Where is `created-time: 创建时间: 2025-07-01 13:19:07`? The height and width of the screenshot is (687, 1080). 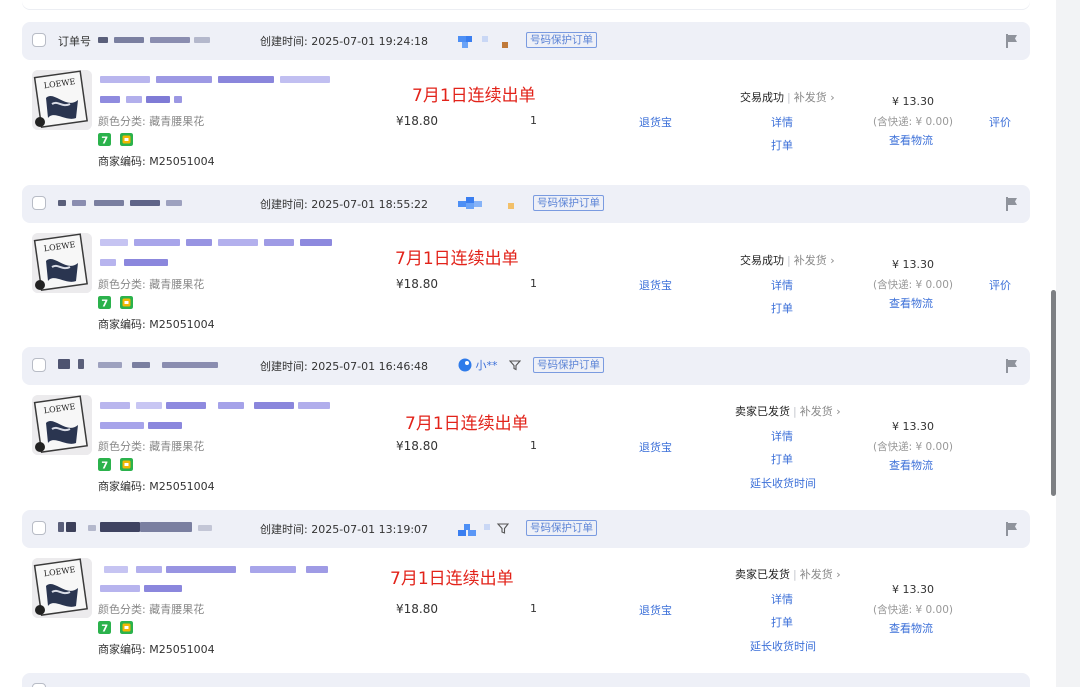
created-time: 创建时间: 2025-07-01 13:19:07 is located at coordinates (344, 529).